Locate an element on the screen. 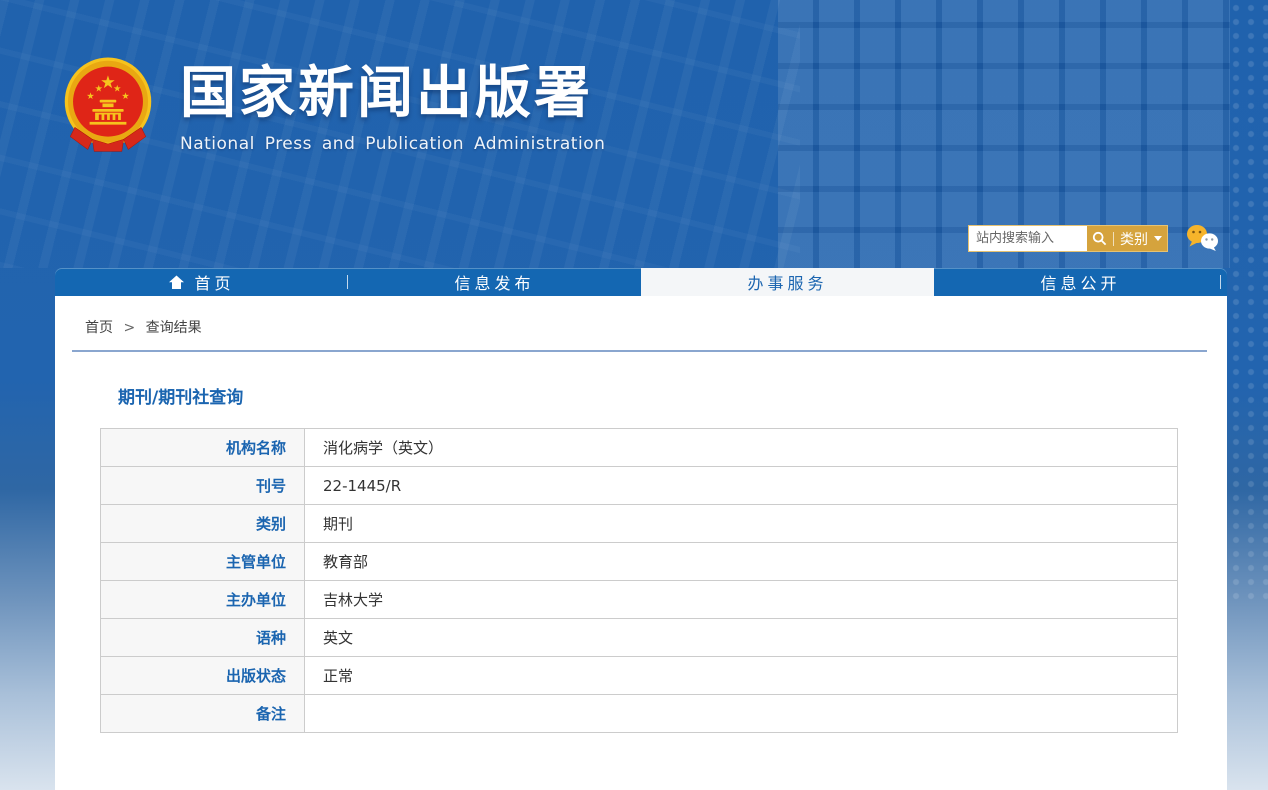 This screenshot has height=790, width=1268. nav-item-info-disclosure: 信息公开 is located at coordinates (1080, 282).